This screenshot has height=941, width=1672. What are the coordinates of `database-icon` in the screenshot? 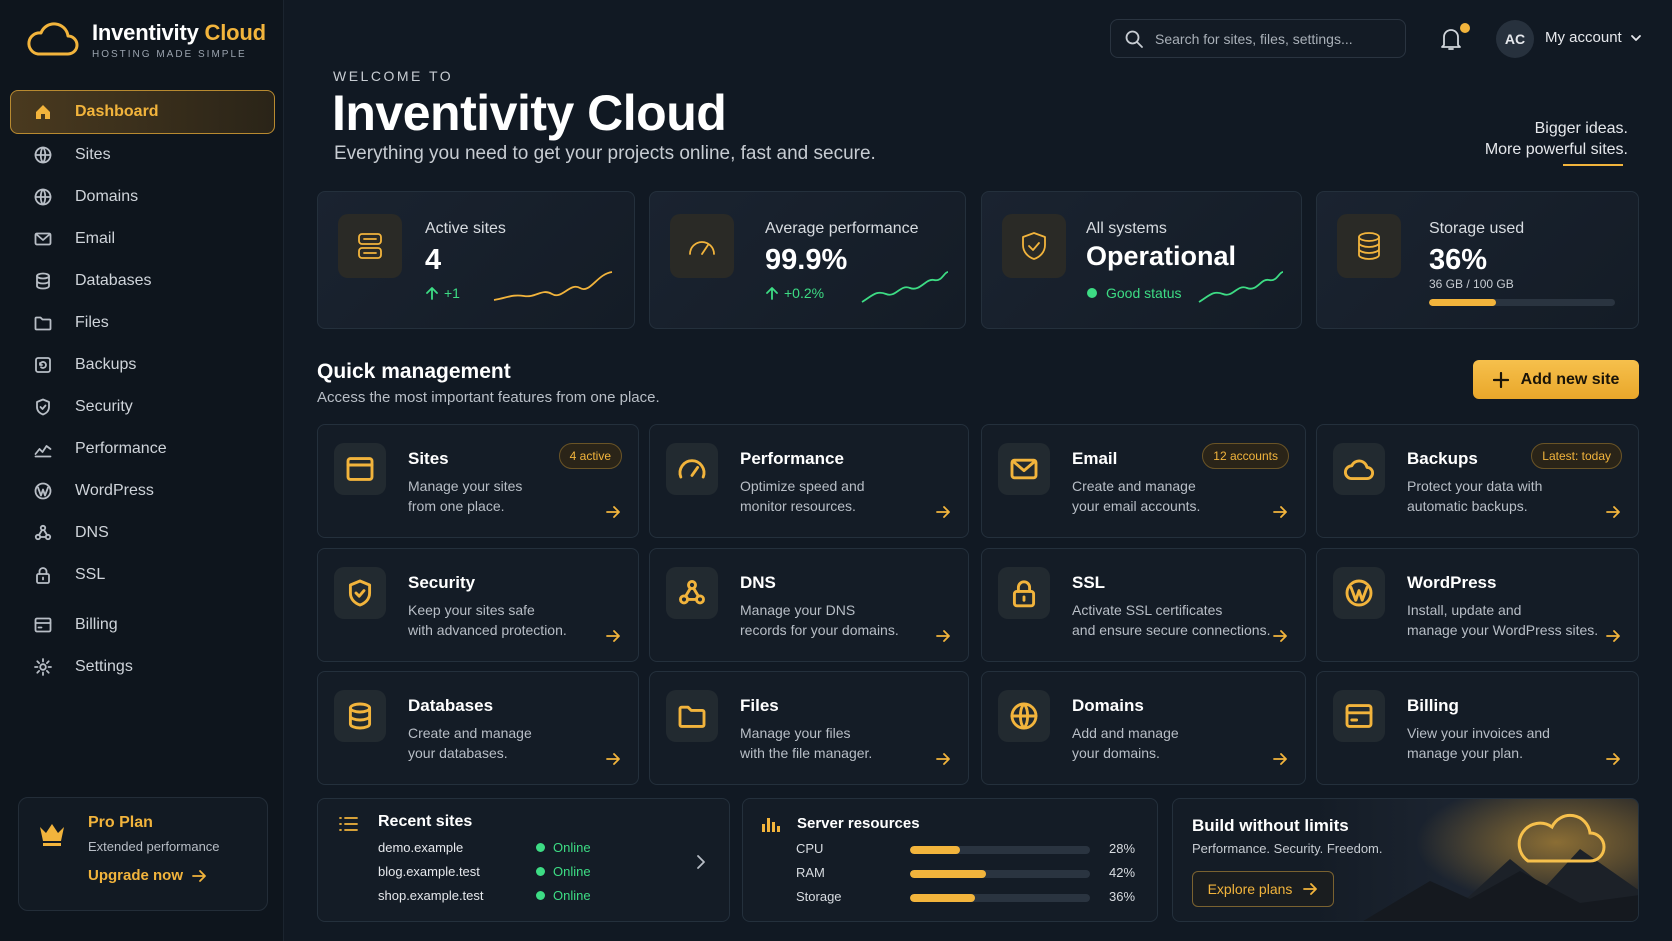 It's located at (43, 281).